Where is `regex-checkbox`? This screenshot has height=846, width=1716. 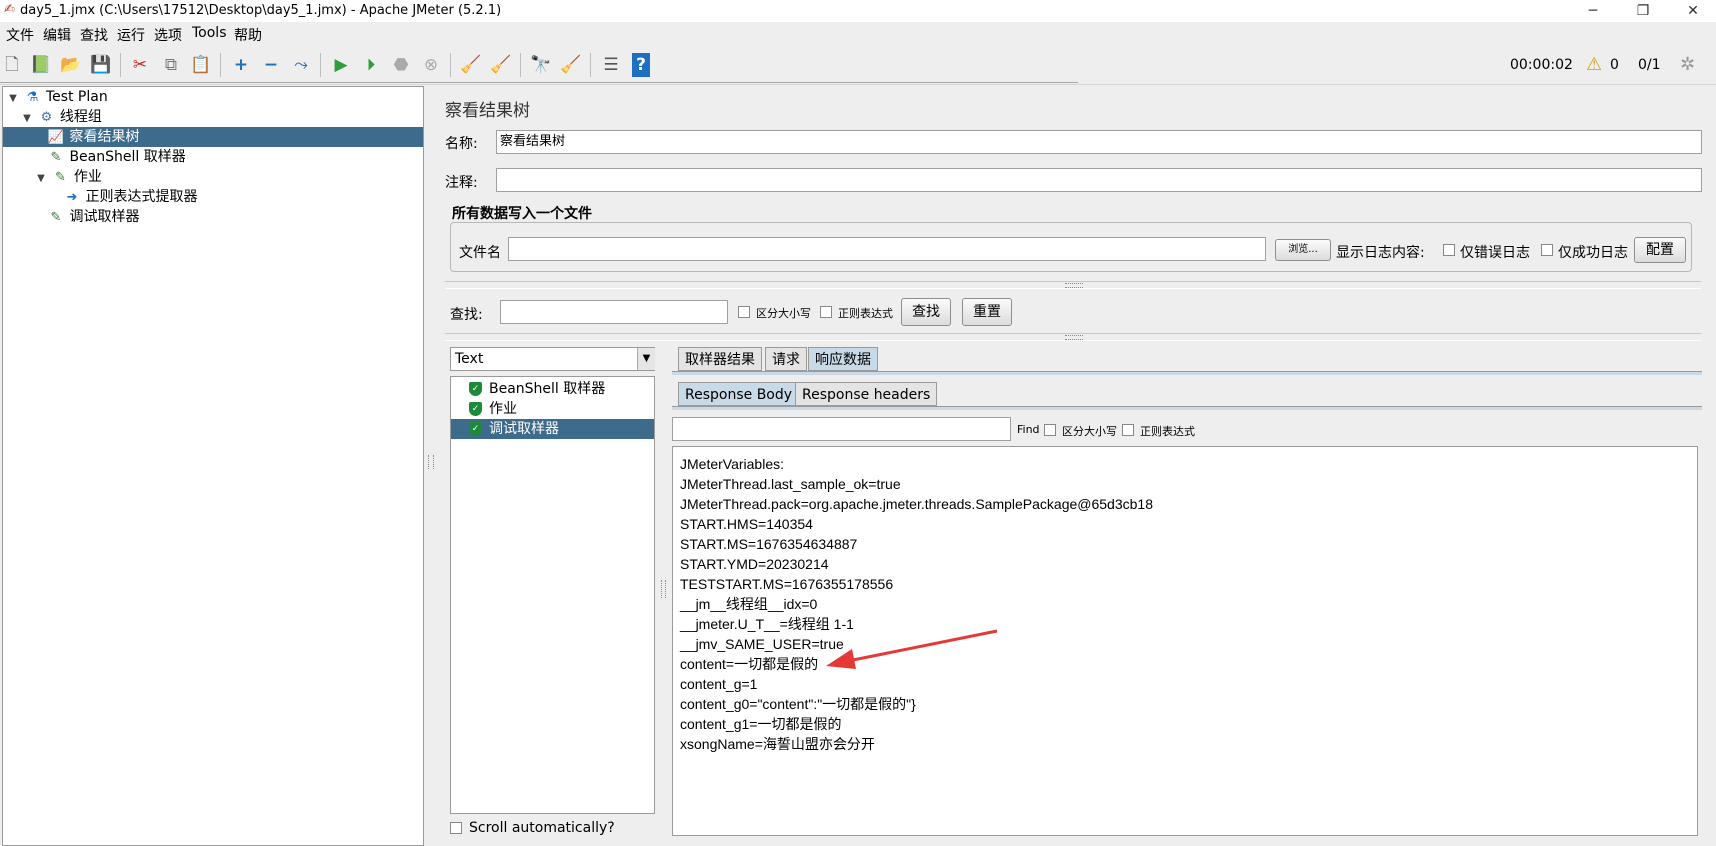 regex-checkbox is located at coordinates (826, 312).